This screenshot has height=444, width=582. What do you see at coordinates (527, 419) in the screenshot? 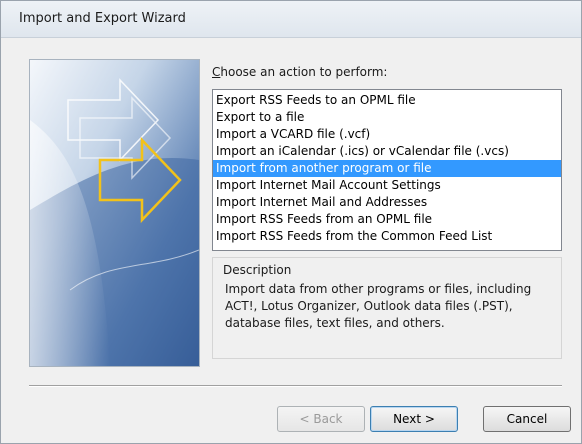
I see `cancel-button: Cancel` at bounding box center [527, 419].